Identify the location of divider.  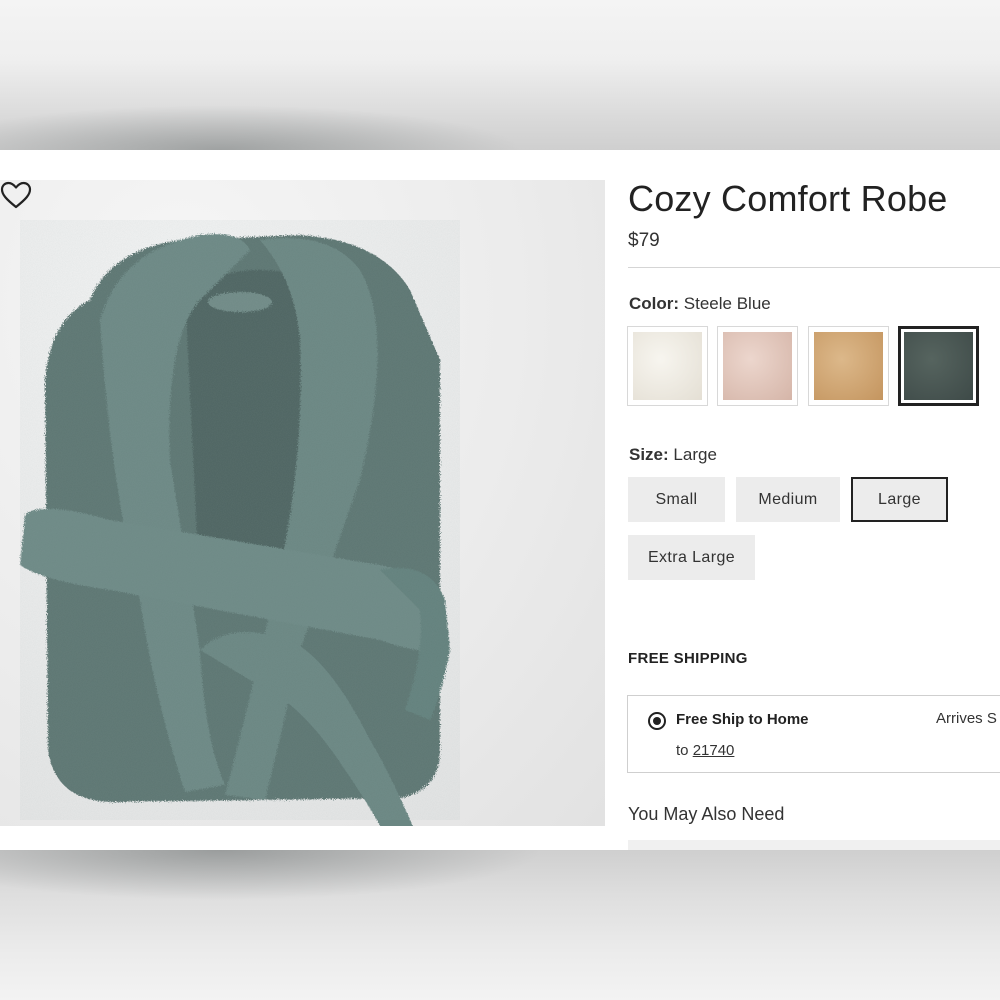
(814, 267).